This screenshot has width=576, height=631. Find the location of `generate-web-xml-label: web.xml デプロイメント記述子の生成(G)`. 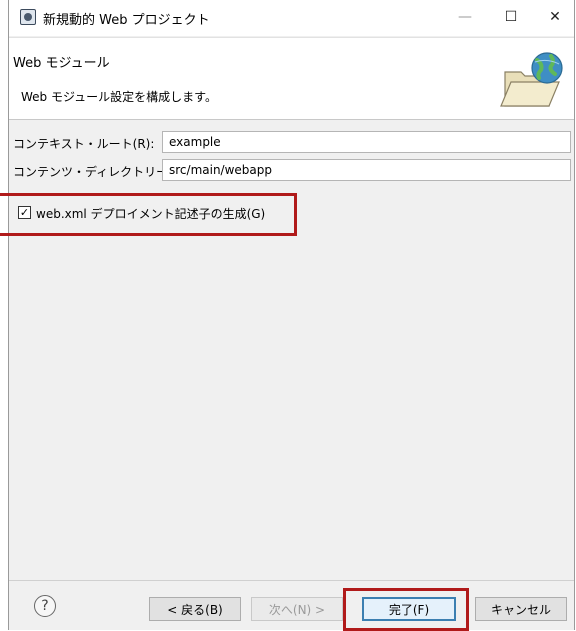

generate-web-xml-label: web.xml デプロイメント記述子の生成(G) is located at coordinates (150, 213).